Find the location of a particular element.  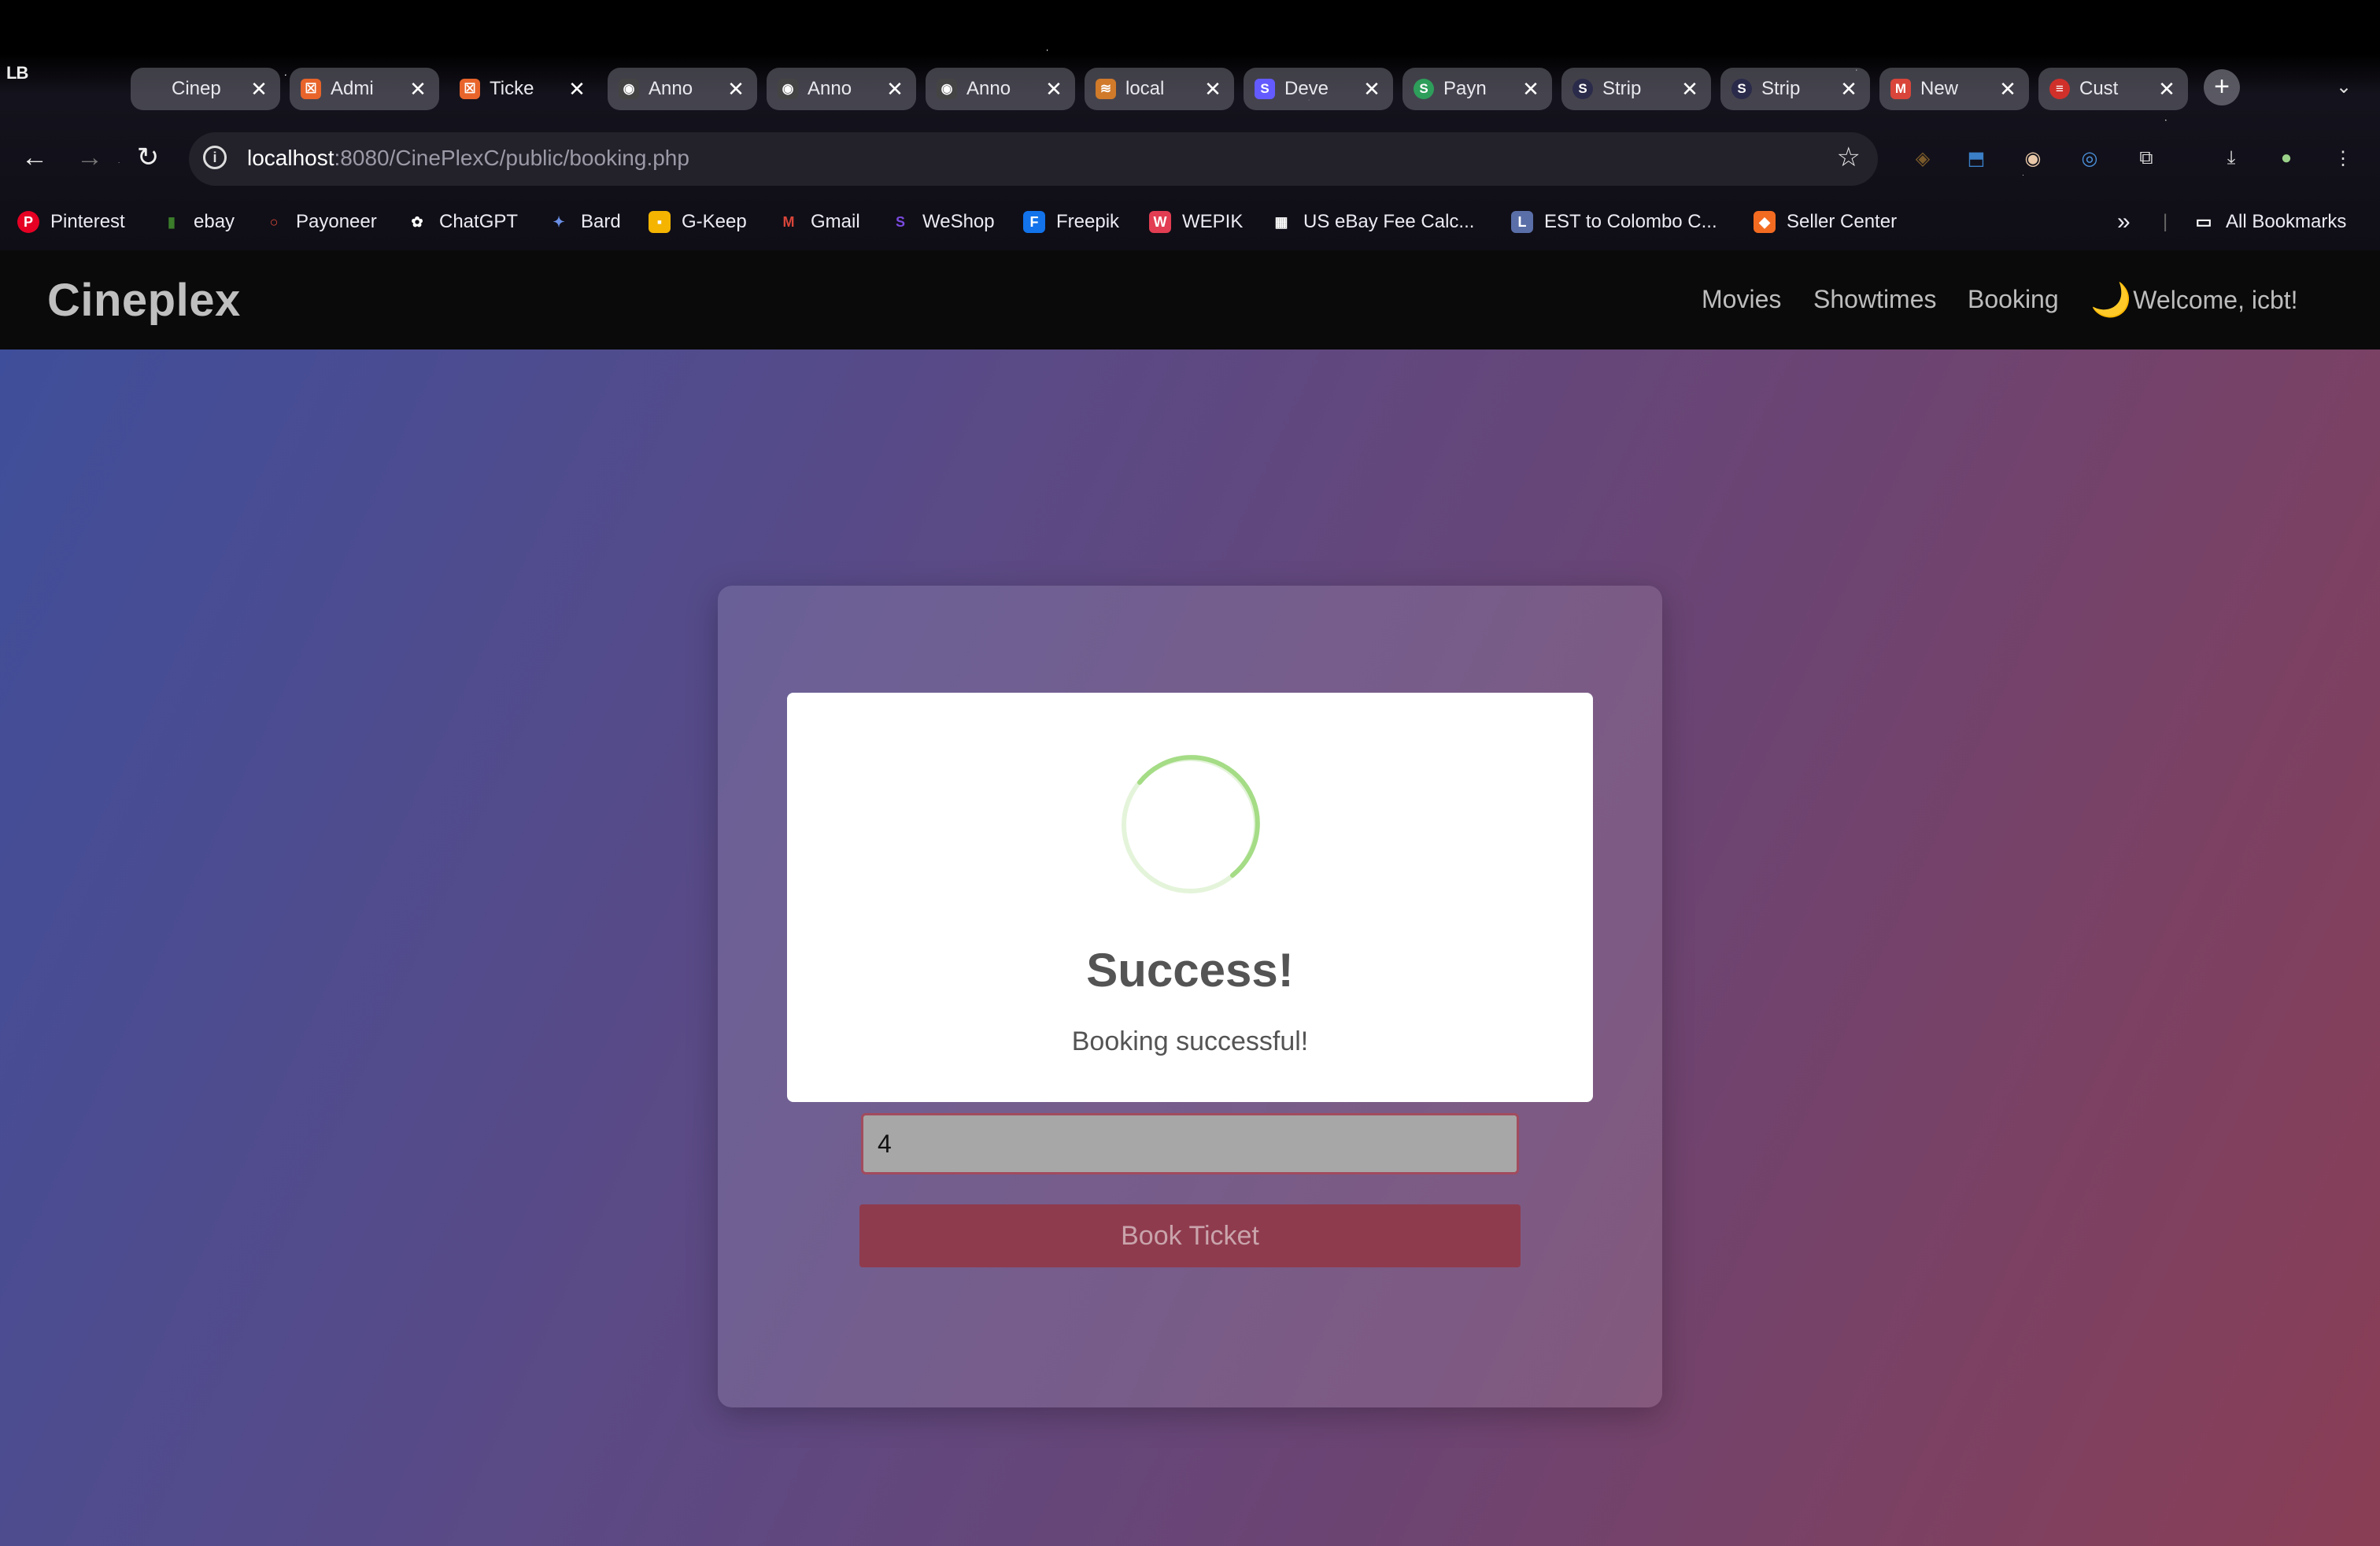

ticket-quantity-input is located at coordinates (1190, 1143).